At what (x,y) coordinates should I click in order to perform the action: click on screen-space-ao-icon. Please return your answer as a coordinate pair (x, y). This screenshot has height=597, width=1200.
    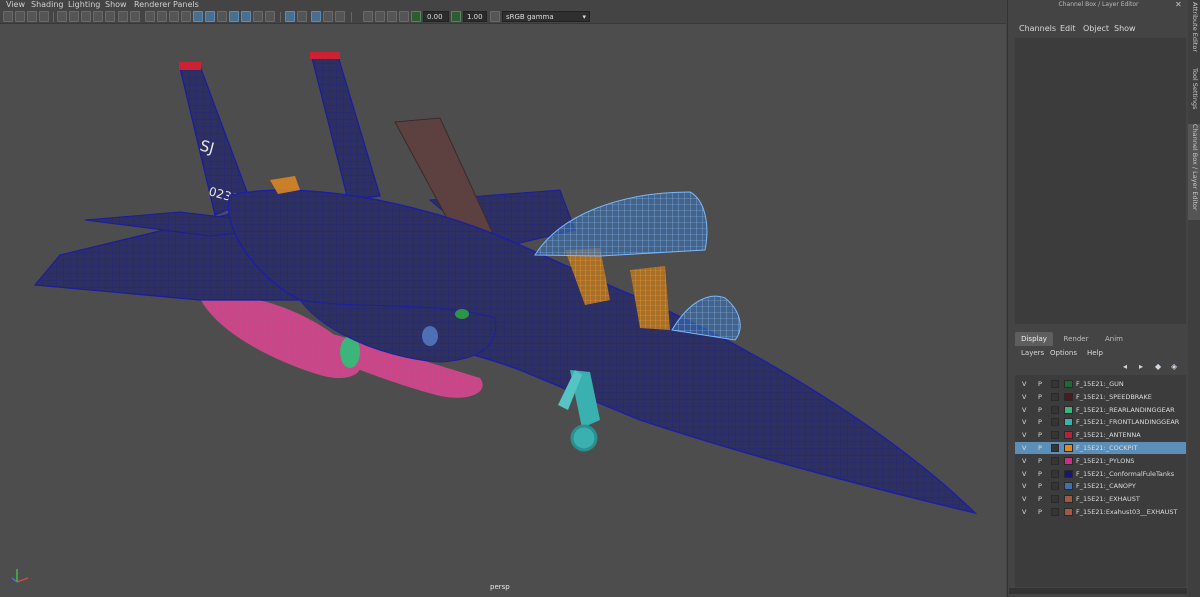
    Looking at the image, I should click on (258, 16).